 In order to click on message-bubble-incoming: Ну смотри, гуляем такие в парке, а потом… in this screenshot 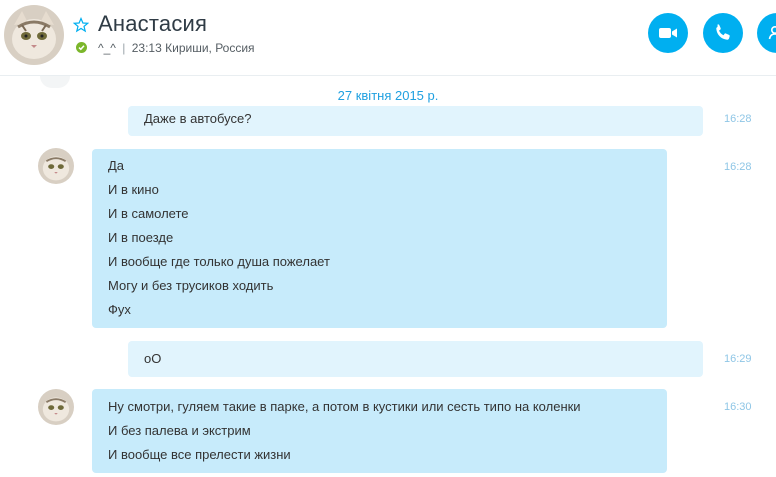, I will do `click(379, 431)`.